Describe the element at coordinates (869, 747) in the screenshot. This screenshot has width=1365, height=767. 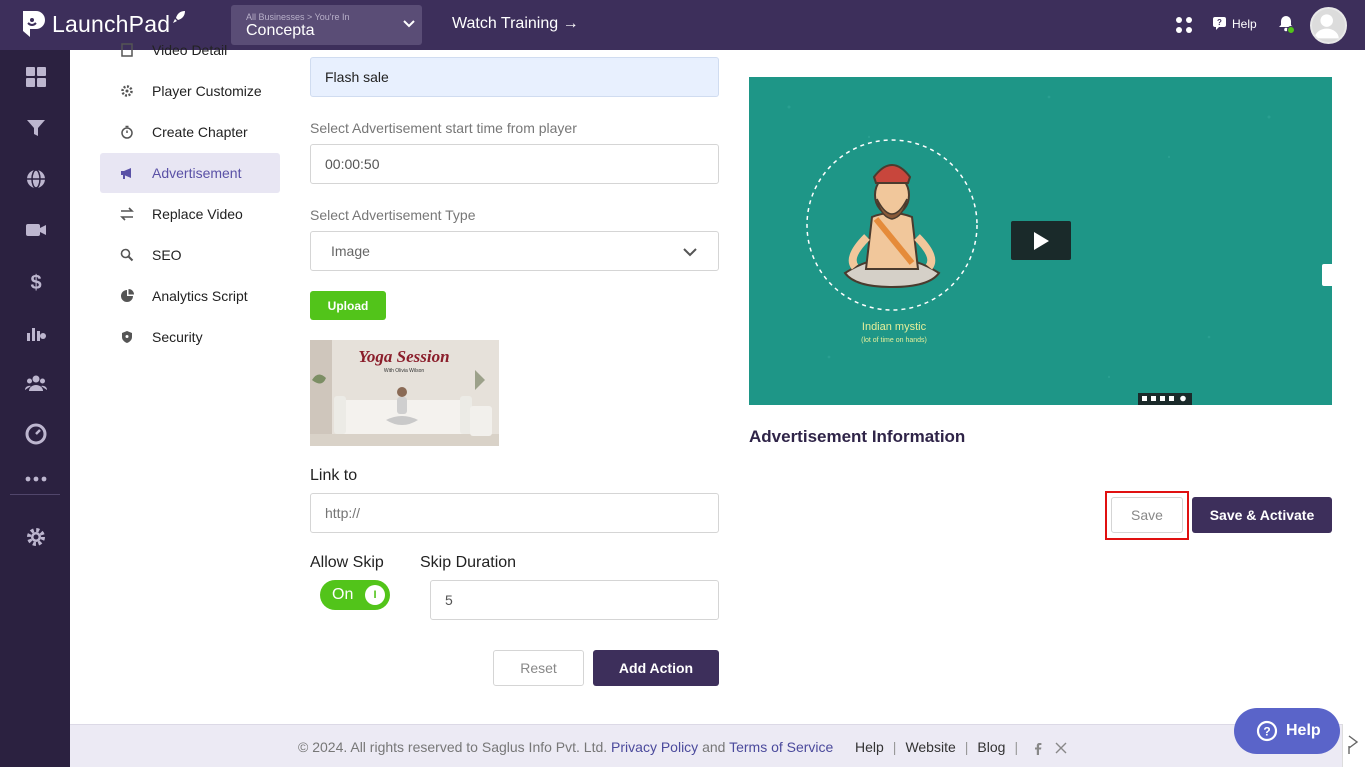
I see `footer-help-link: Help` at that location.